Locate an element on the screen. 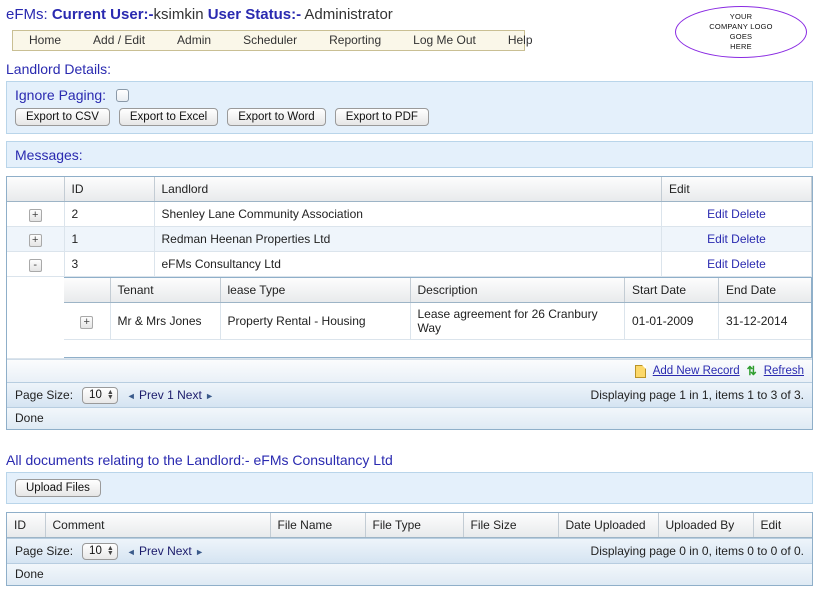 The width and height of the screenshot is (819, 595). doc-page-size-select: 10 ▲ ▼ is located at coordinates (100, 551).